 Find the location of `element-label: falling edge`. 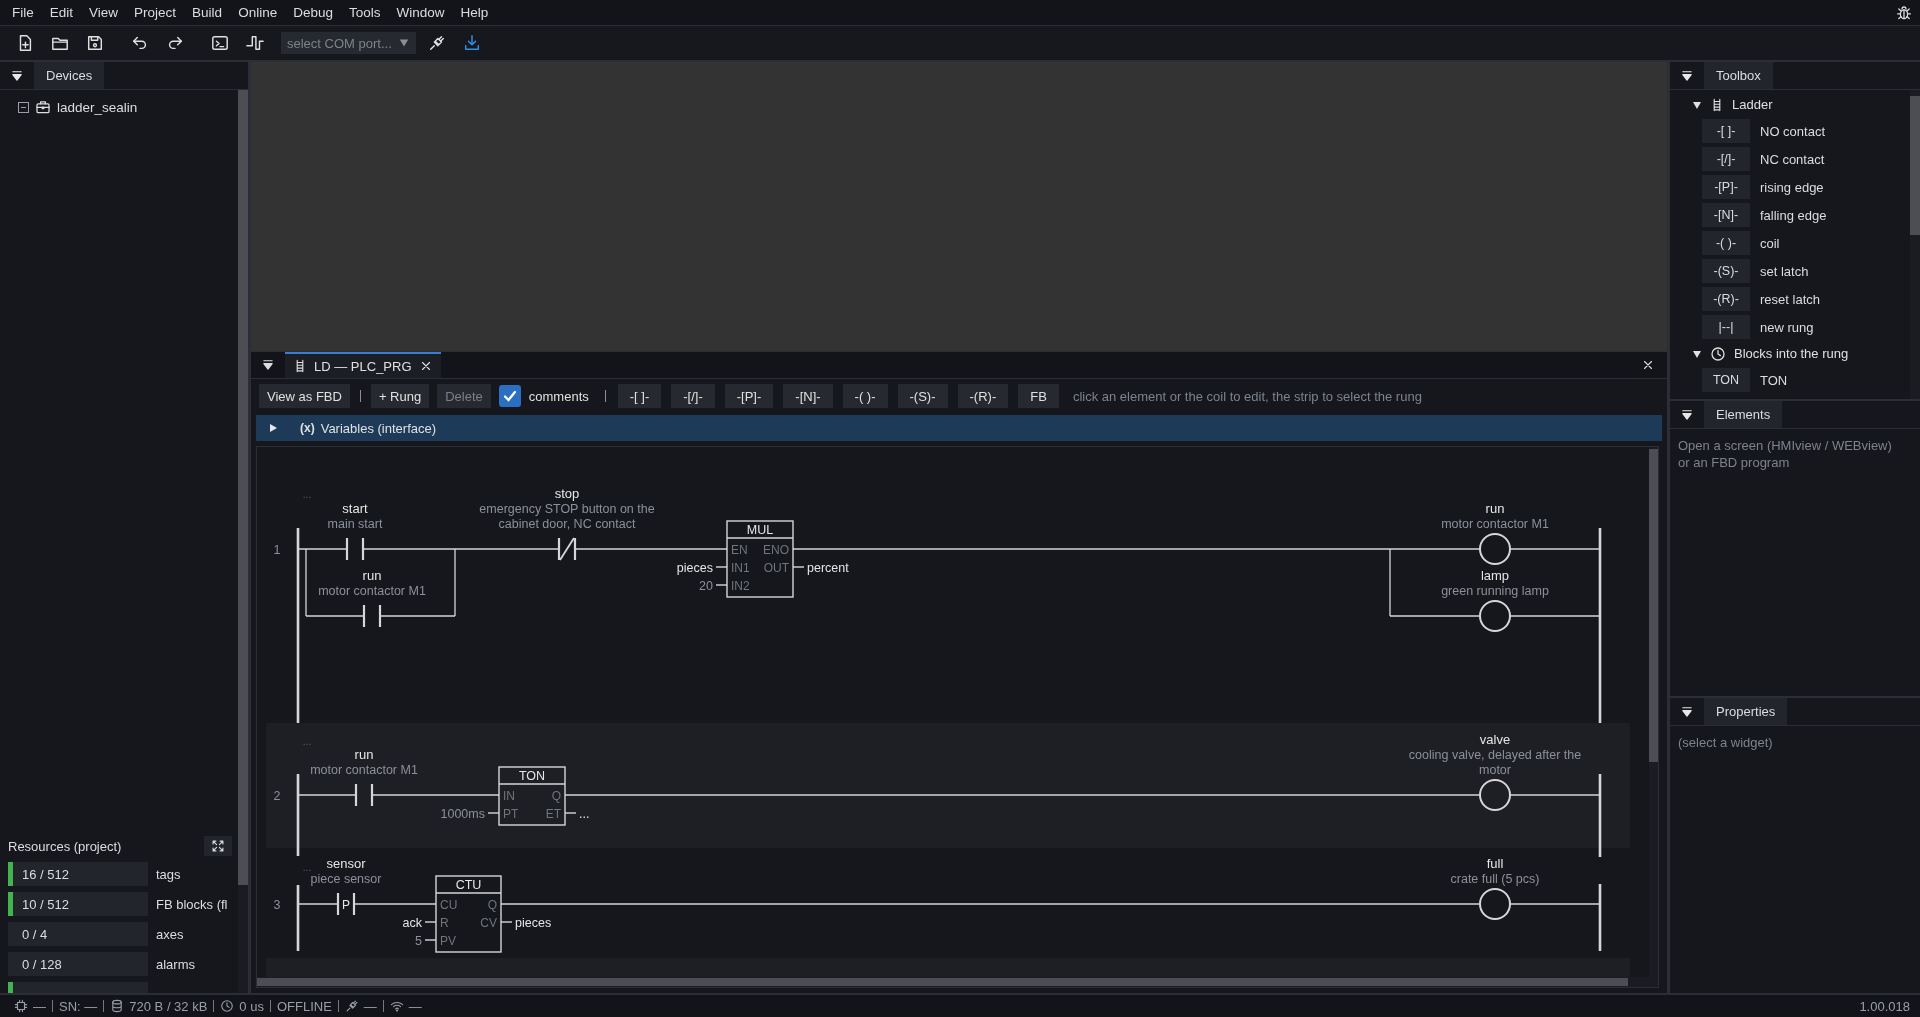

element-label: falling edge is located at coordinates (1793, 215).